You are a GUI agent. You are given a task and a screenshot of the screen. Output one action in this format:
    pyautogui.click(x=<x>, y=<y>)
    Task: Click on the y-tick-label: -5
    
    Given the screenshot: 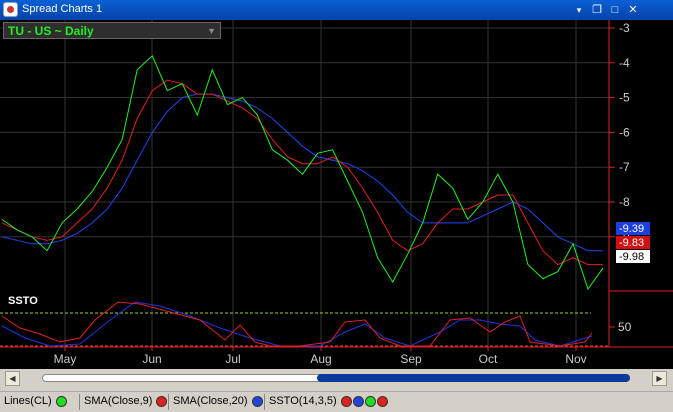 What is the action you would take?
    pyautogui.click(x=624, y=98)
    